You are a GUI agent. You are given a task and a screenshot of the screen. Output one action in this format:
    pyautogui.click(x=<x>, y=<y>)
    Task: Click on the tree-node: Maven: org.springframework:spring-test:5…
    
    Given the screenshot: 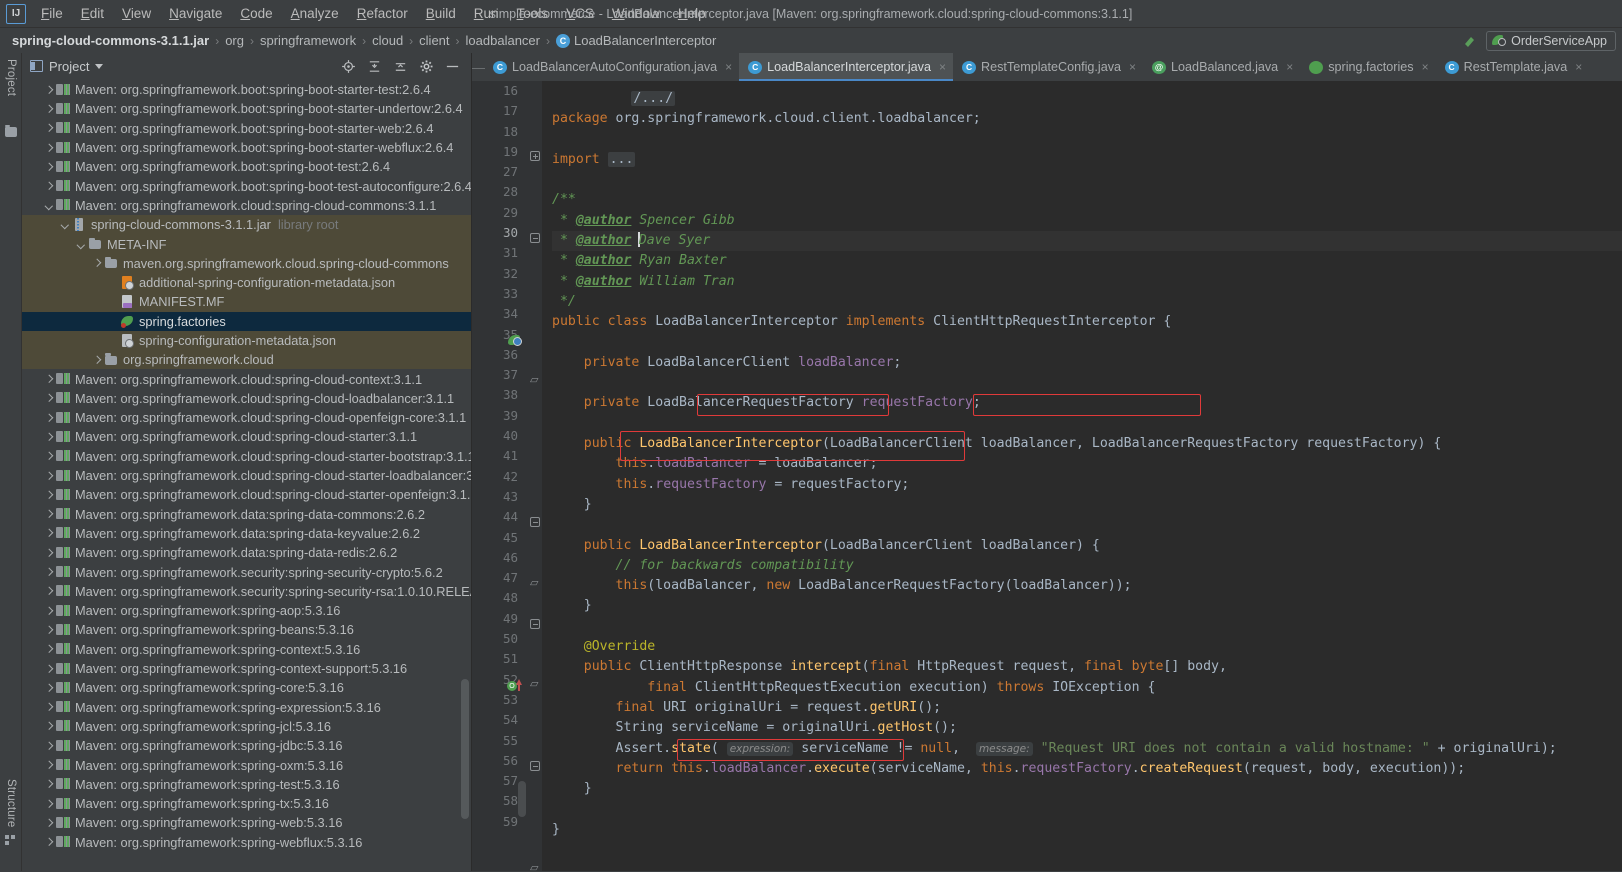 What is the action you would take?
    pyautogui.click(x=246, y=784)
    